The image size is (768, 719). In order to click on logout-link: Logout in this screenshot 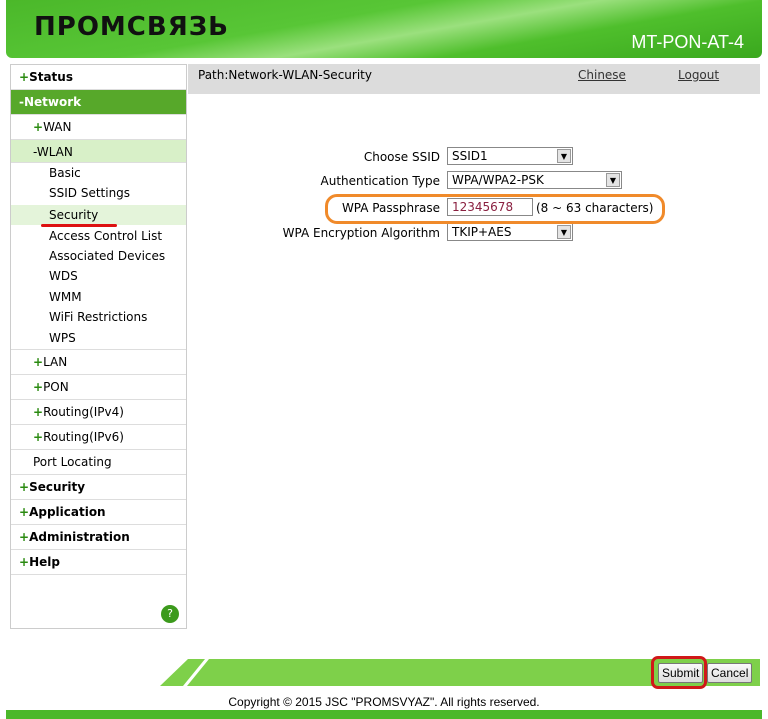, I will do `click(698, 75)`.